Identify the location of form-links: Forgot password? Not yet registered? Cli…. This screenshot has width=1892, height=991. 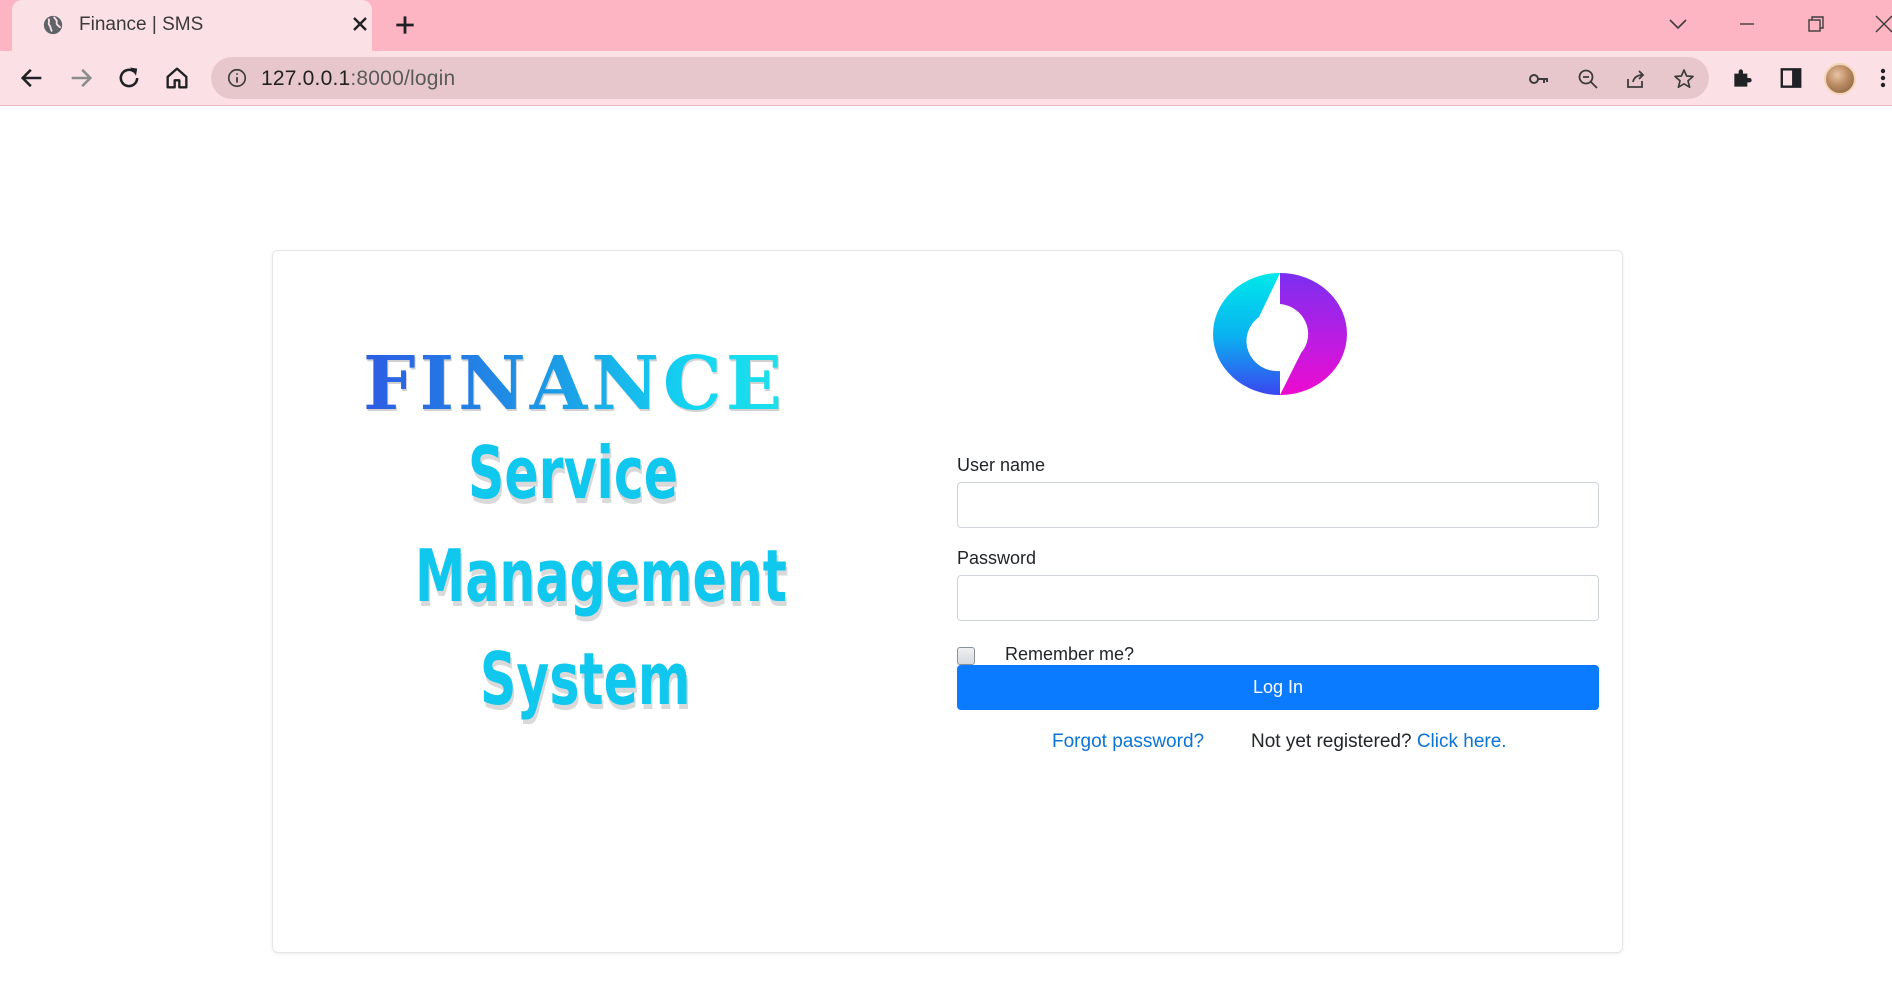
(1278, 743).